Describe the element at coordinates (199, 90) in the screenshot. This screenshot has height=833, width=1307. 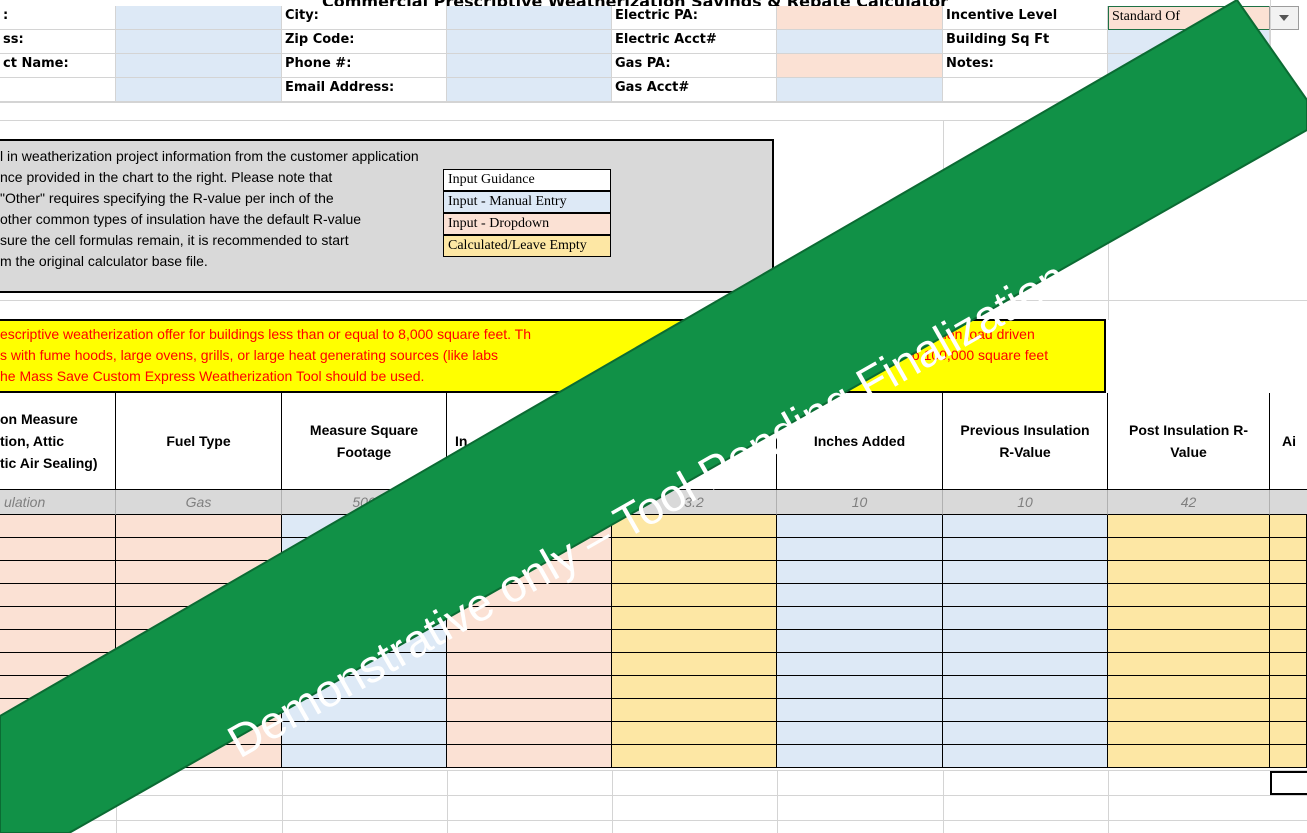
I see `info-input-cell` at that location.